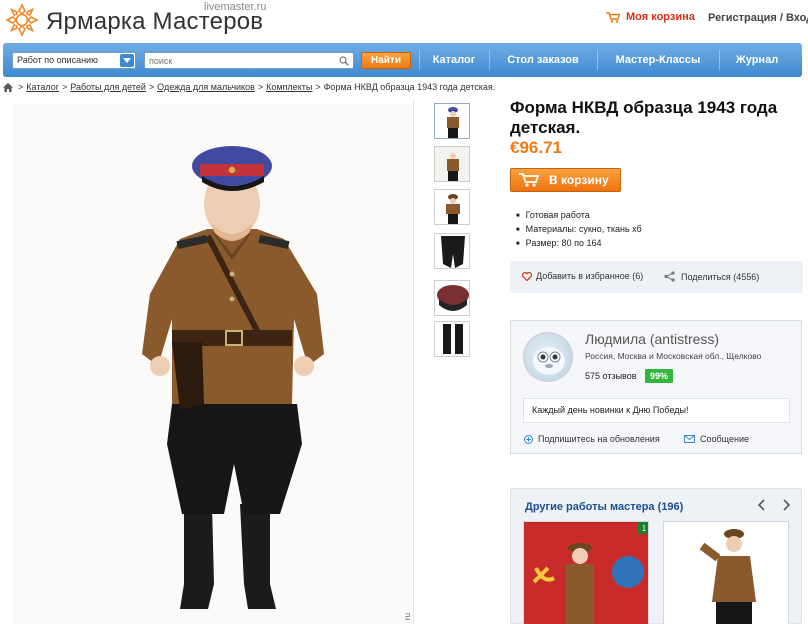 The image size is (808, 624). I want to click on my-cart-label: Моя корзина, so click(660, 17).